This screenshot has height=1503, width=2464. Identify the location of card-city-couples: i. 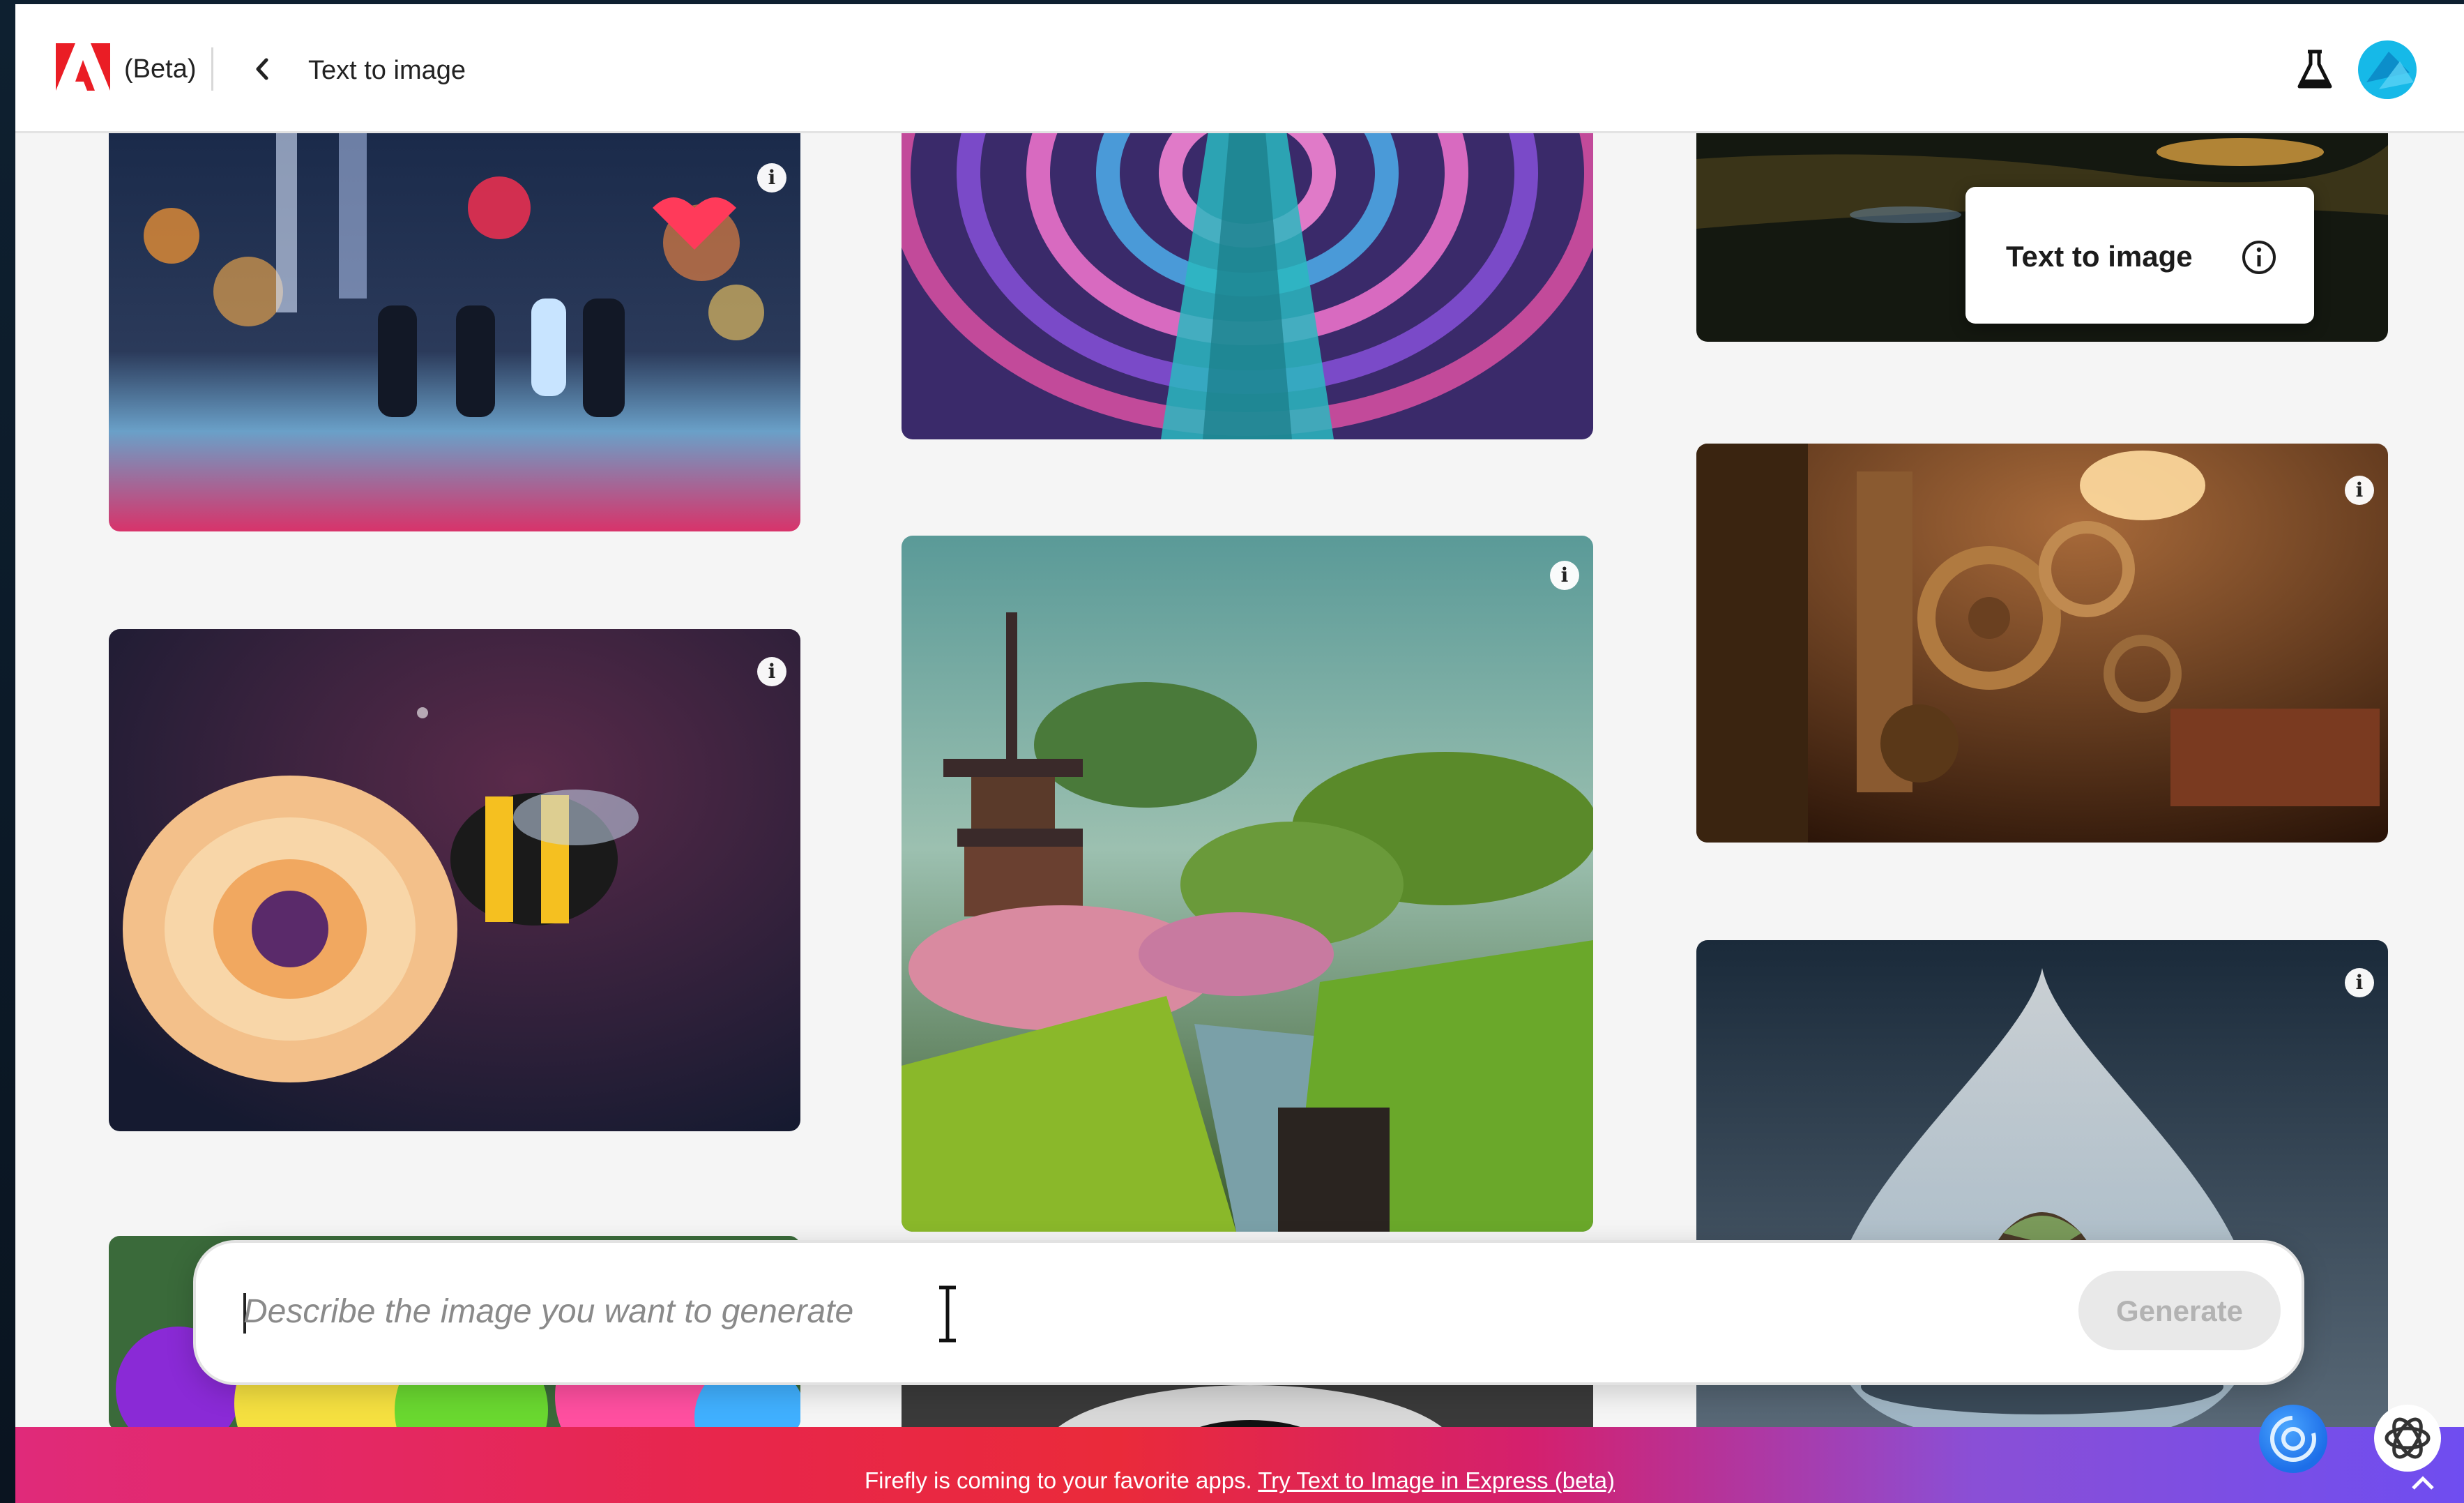
(454, 331).